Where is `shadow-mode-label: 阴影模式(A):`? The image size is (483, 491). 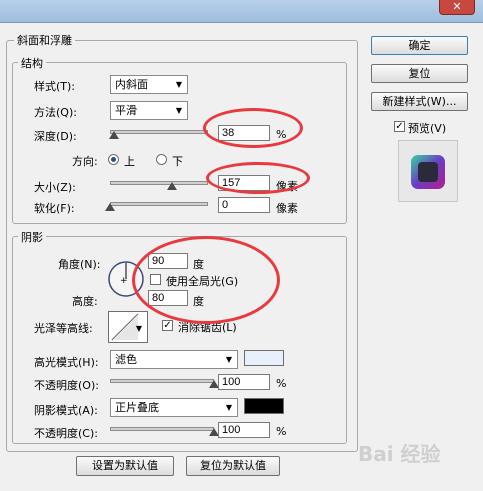
shadow-mode-label: 阴影模式(A): is located at coordinates (66, 410).